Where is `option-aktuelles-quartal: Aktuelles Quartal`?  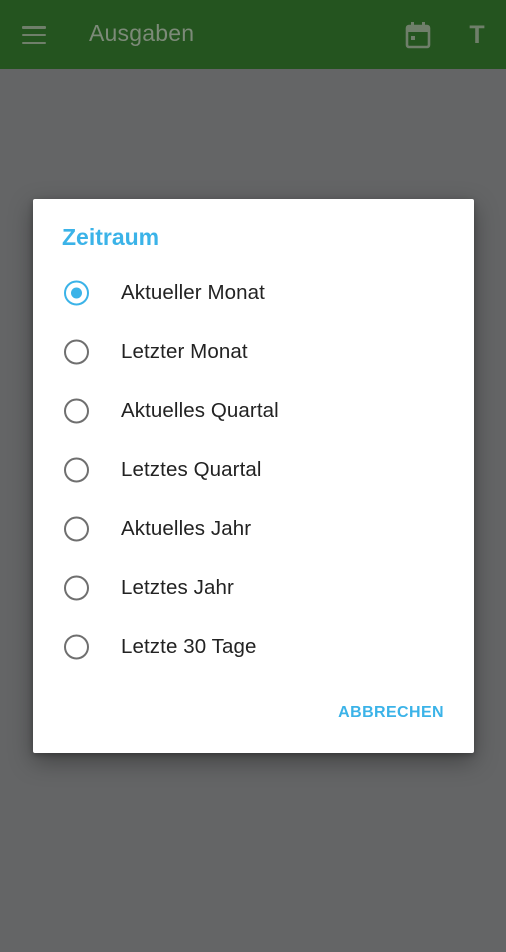
option-aktuelles-quartal: Aktuelles Quartal is located at coordinates (253, 410).